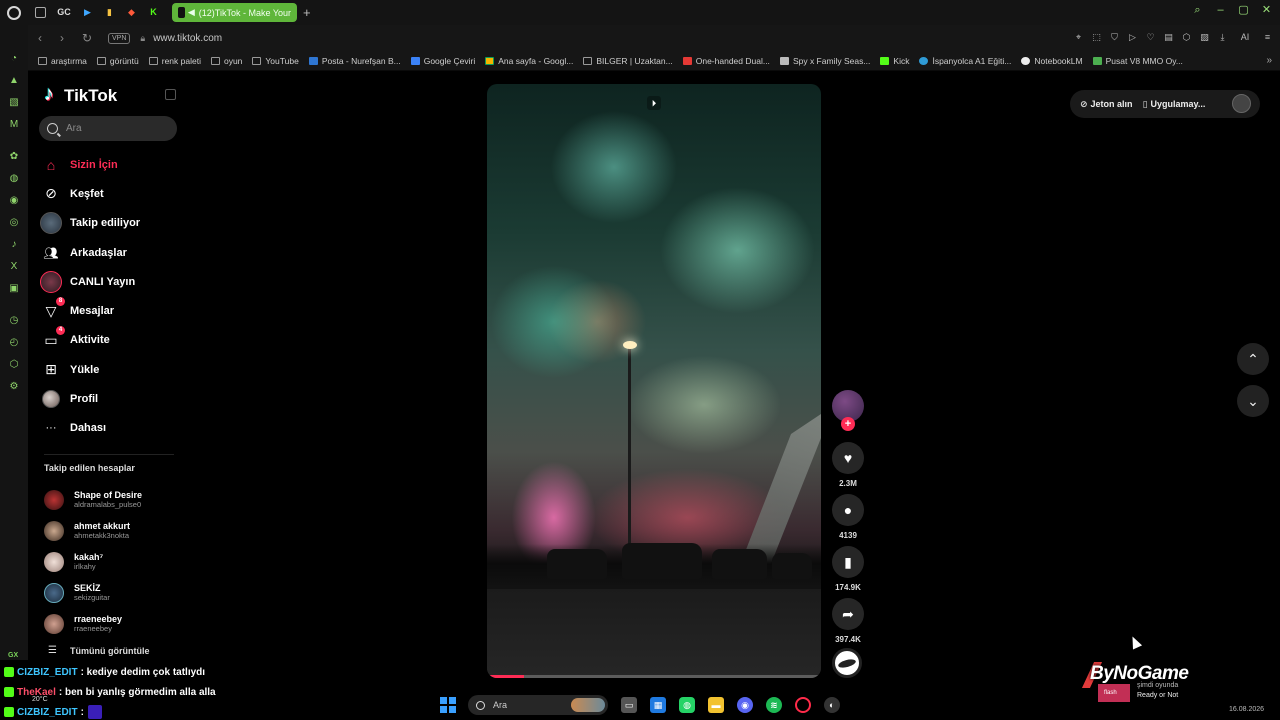  I want to click on messenger-icon: M, so click(14, 125).